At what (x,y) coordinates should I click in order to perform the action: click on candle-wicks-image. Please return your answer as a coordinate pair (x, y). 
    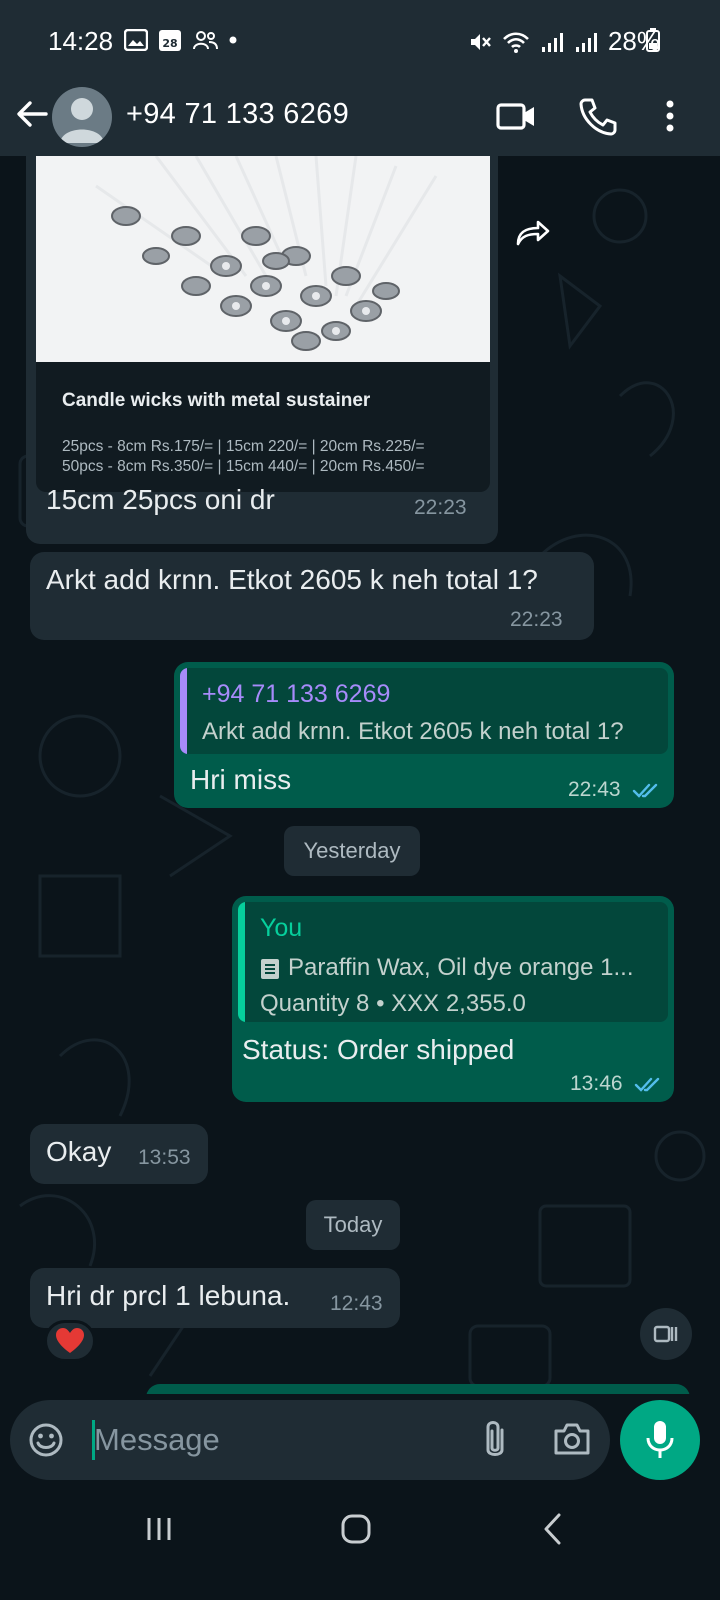
    Looking at the image, I should click on (266, 253).